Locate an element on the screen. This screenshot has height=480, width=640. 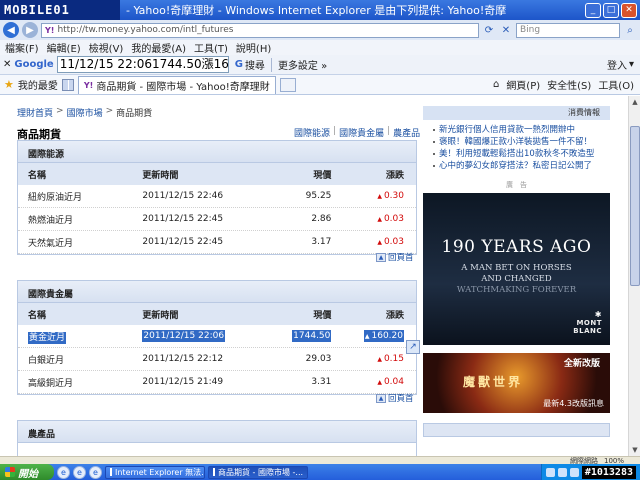
new-tab-button is located at coordinates (287, 84).